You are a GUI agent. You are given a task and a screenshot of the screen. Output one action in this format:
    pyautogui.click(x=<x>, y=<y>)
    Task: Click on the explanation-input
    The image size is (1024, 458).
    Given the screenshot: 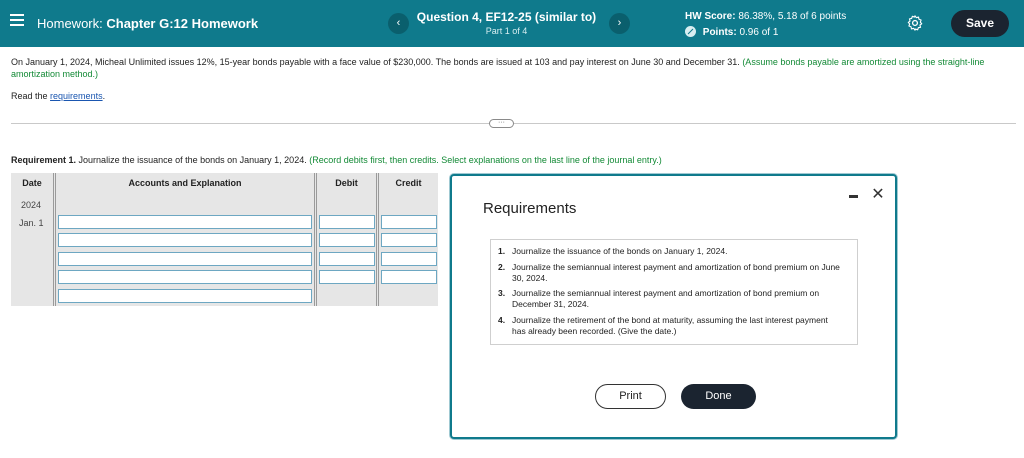 What is the action you would take?
    pyautogui.click(x=185, y=296)
    